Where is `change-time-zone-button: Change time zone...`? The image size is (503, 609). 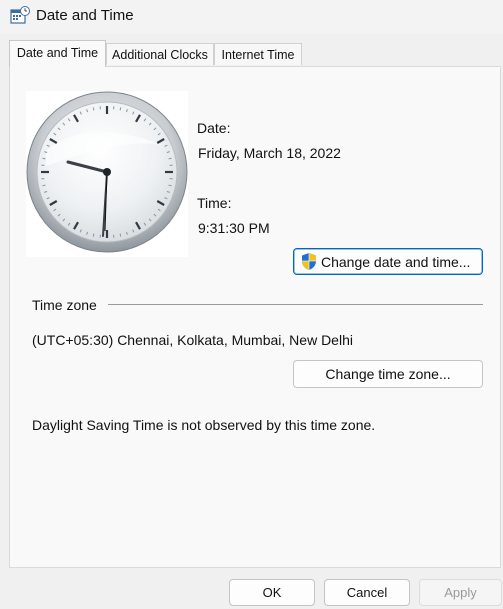 change-time-zone-button: Change time zone... is located at coordinates (388, 374).